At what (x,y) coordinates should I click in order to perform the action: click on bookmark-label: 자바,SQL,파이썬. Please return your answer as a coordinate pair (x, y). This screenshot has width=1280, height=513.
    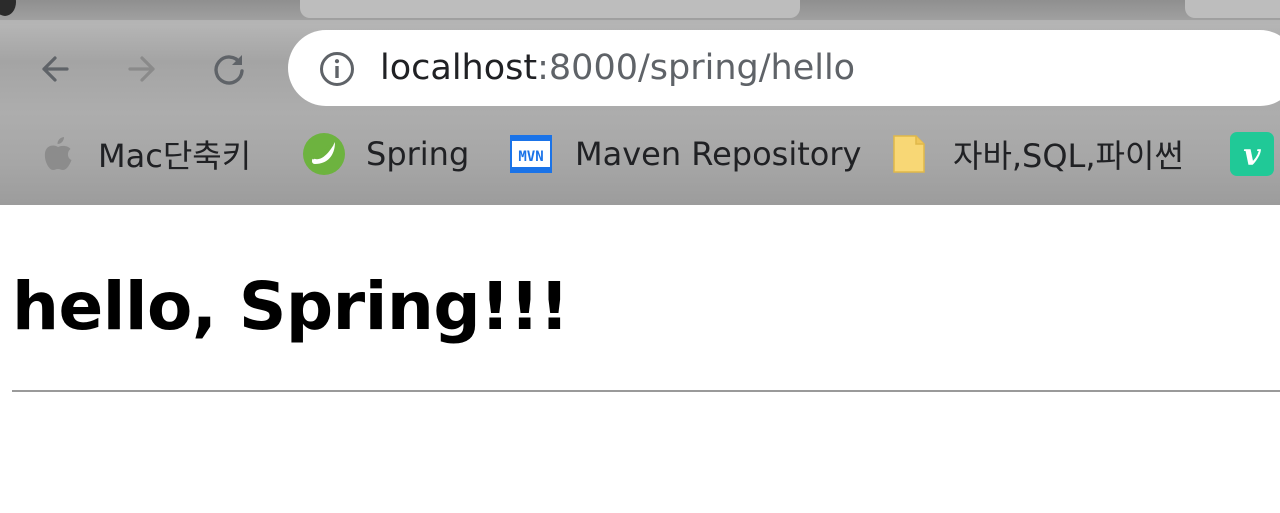
    Looking at the image, I should click on (1068, 156).